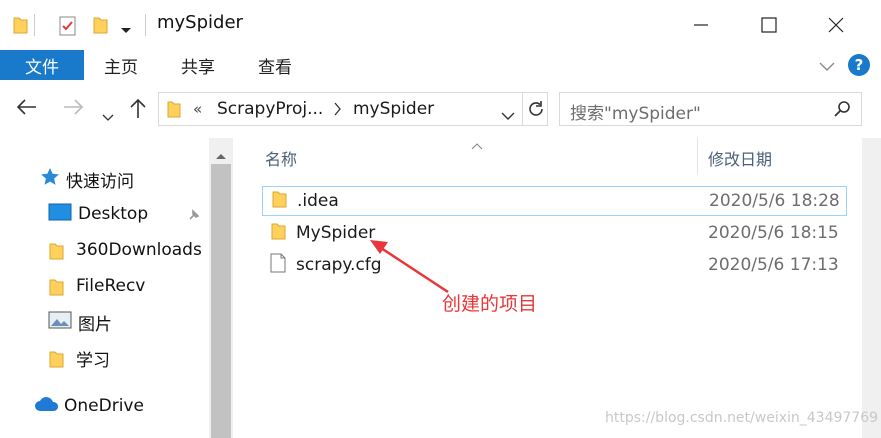  I want to click on sidebar-item-onedrive: OneDrive, so click(89, 406).